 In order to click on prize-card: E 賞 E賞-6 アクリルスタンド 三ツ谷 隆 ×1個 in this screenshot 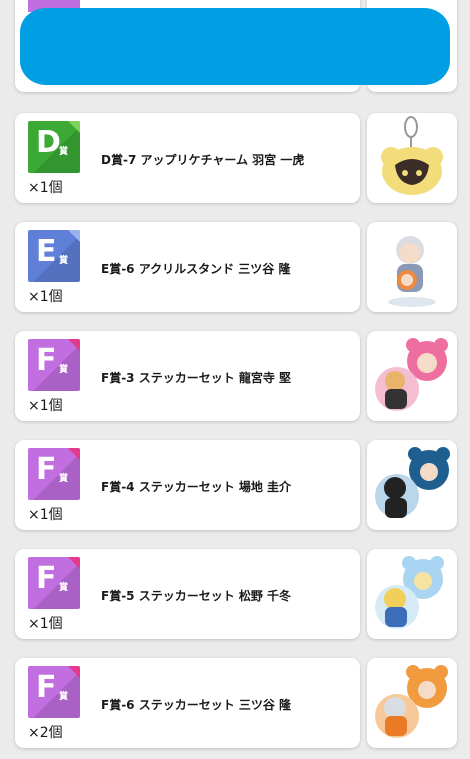, I will do `click(187, 267)`.